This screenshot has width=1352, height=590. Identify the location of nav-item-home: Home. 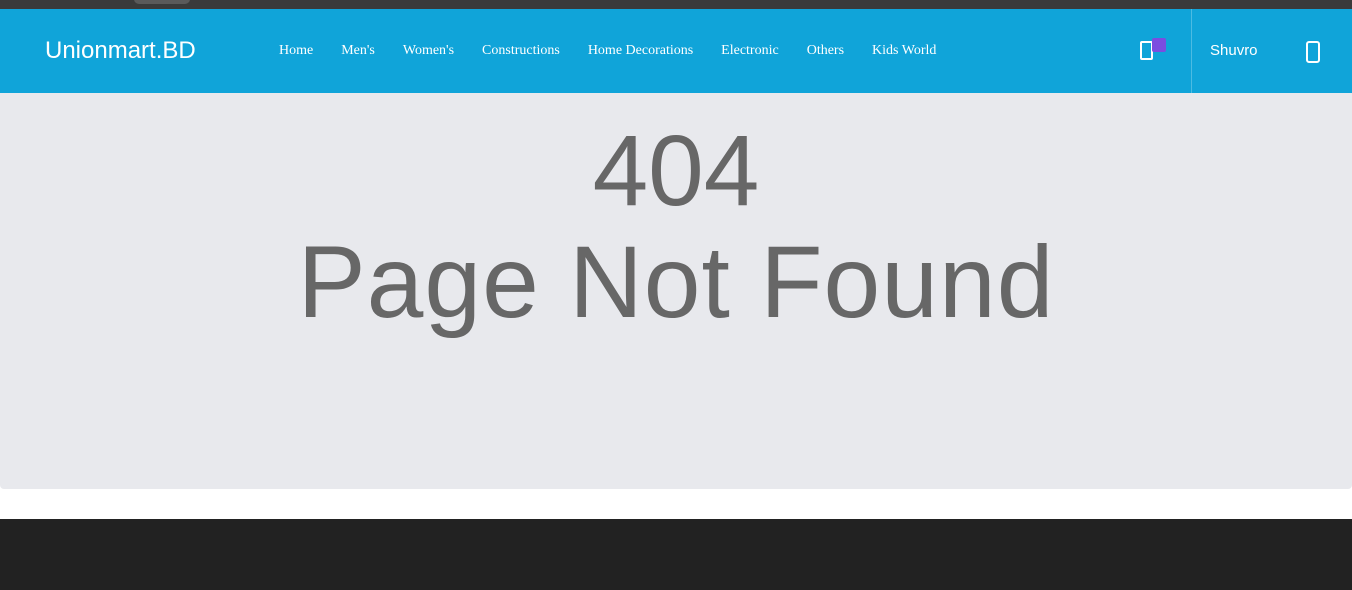
(296, 51).